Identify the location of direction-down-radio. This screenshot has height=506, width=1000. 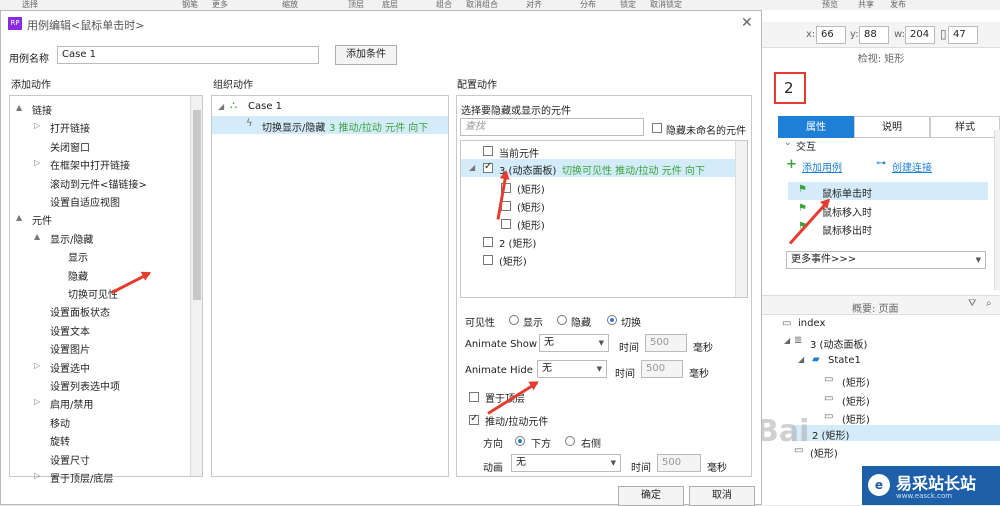
(520, 441).